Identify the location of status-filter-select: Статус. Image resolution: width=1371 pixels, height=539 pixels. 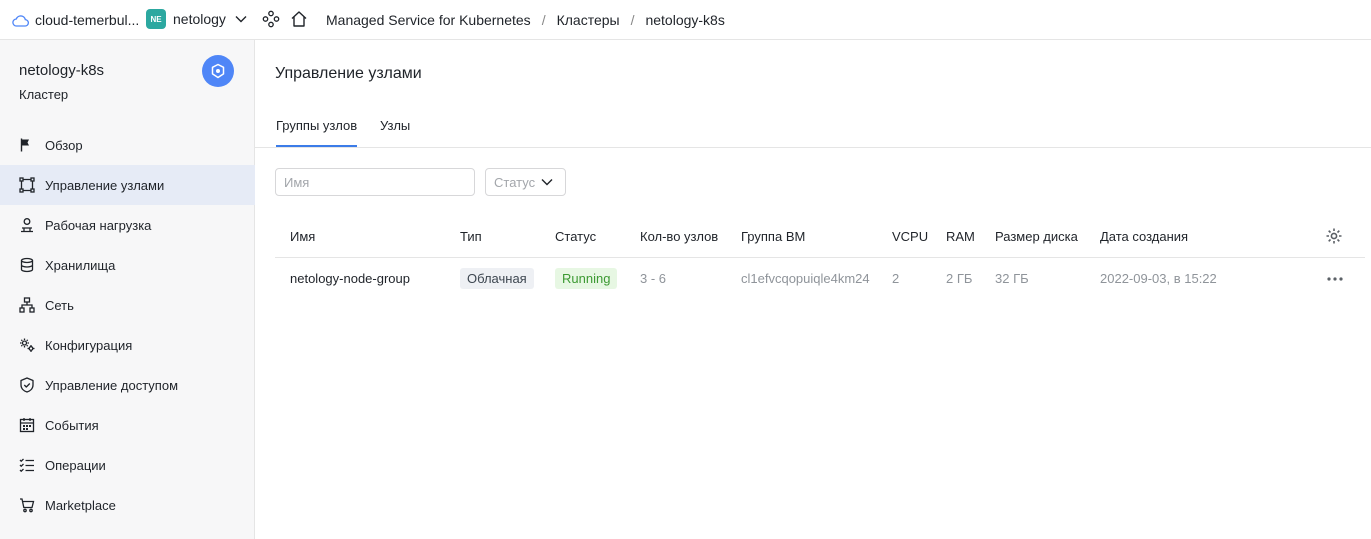
(525, 182).